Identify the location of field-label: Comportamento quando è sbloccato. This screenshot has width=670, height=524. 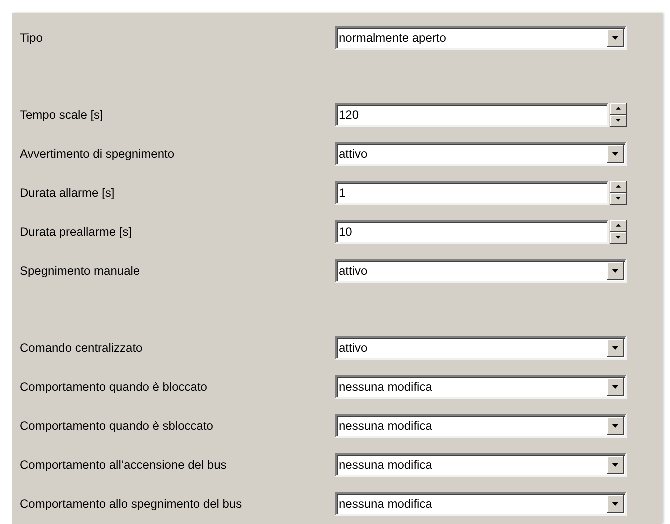
(117, 426).